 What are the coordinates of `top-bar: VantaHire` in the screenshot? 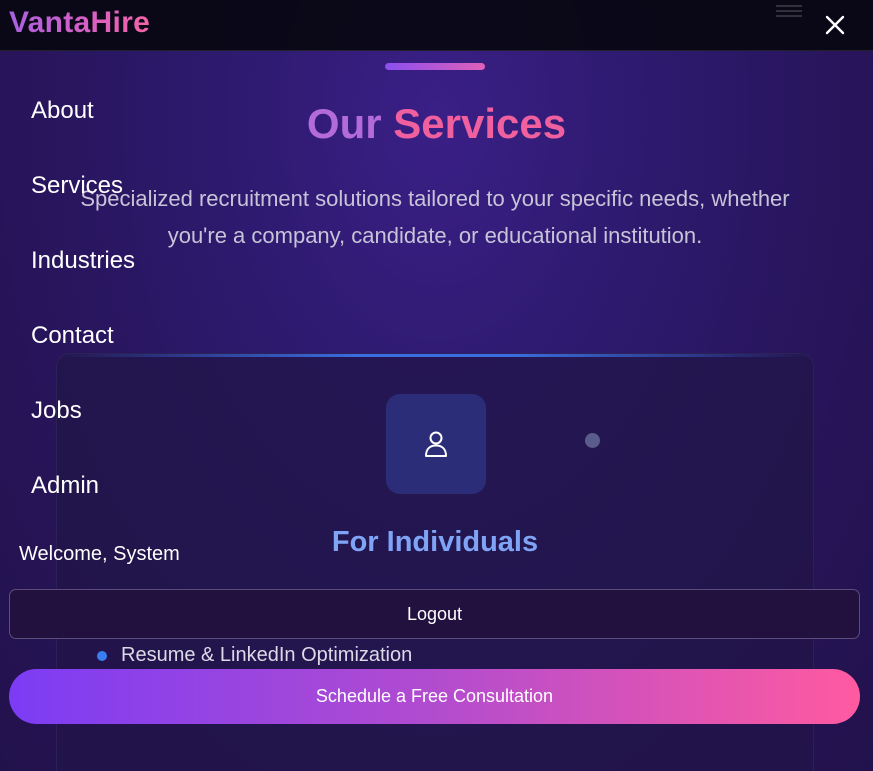 It's located at (436, 25).